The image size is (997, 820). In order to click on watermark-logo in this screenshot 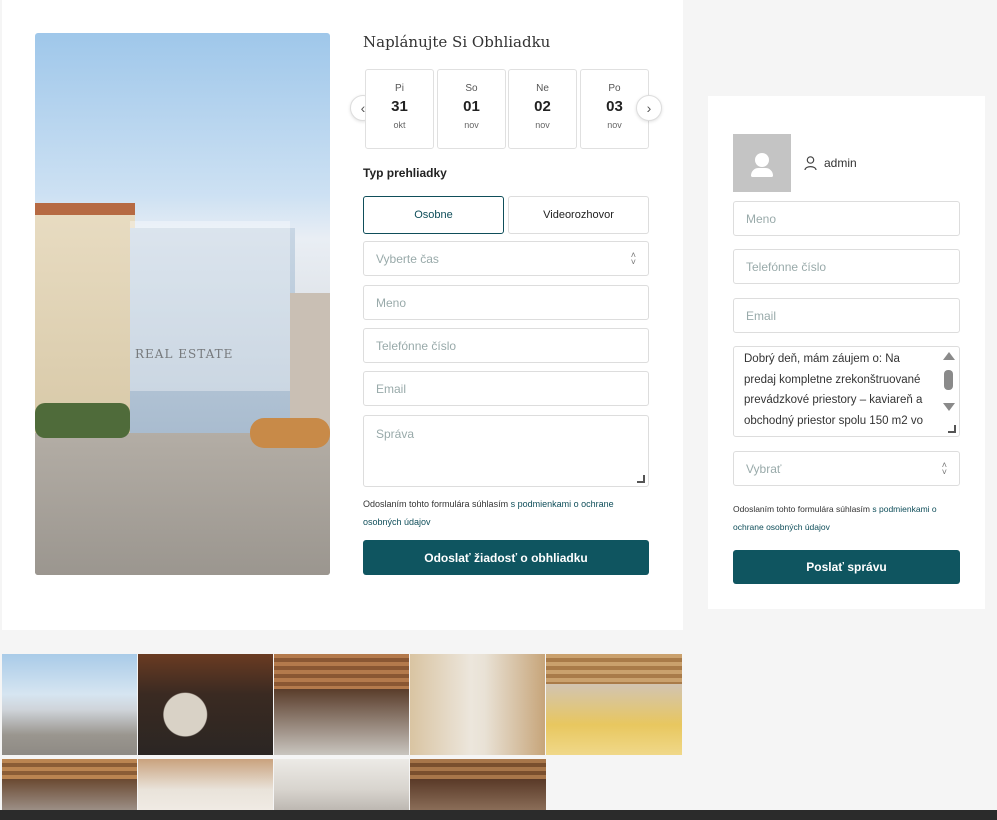, I will do `click(210, 306)`.